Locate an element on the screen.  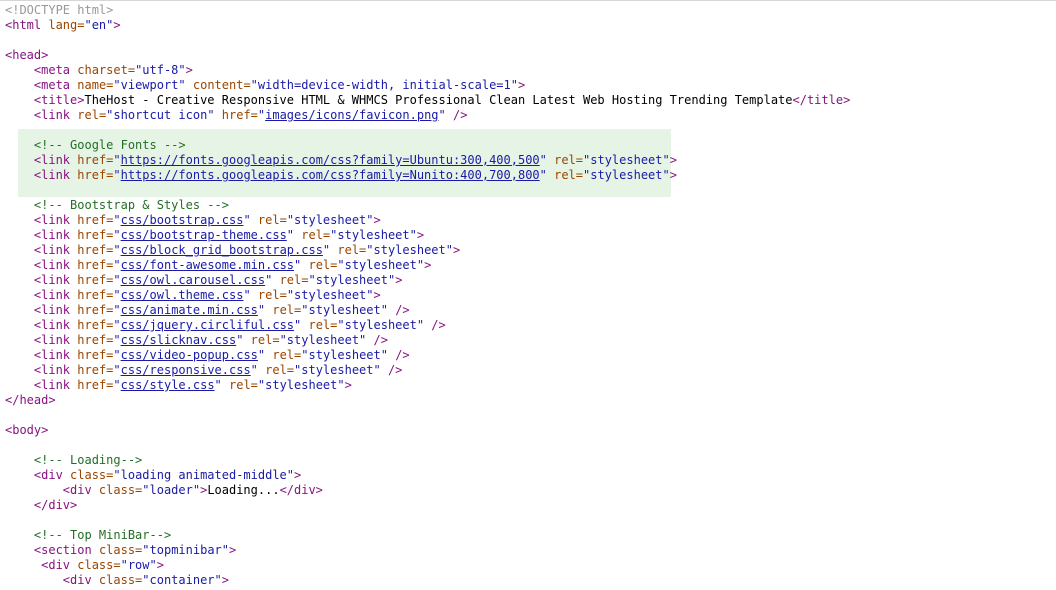
source-line: </div> is located at coordinates (530, 505).